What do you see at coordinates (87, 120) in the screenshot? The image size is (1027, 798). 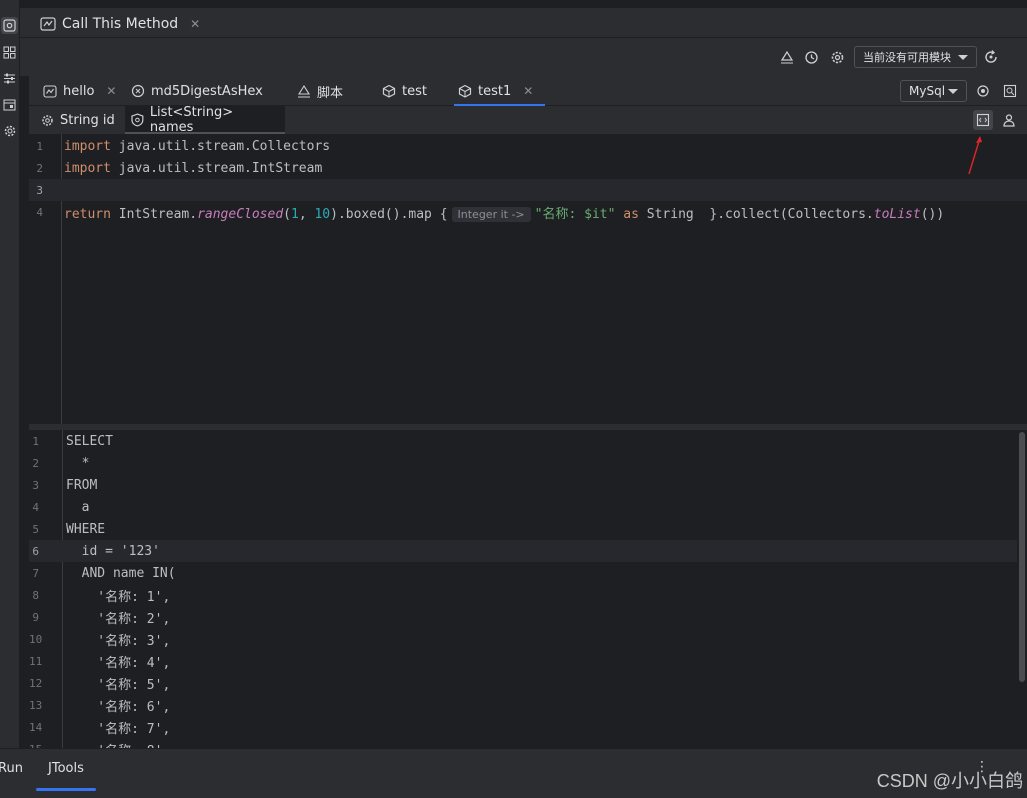 I see `tab-label: String id` at bounding box center [87, 120].